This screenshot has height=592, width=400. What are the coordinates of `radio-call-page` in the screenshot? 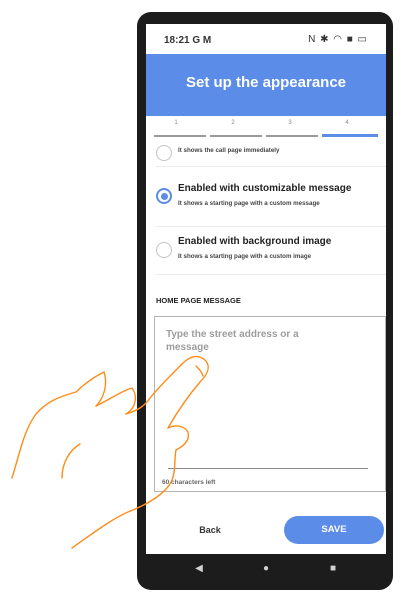 It's located at (164, 153).